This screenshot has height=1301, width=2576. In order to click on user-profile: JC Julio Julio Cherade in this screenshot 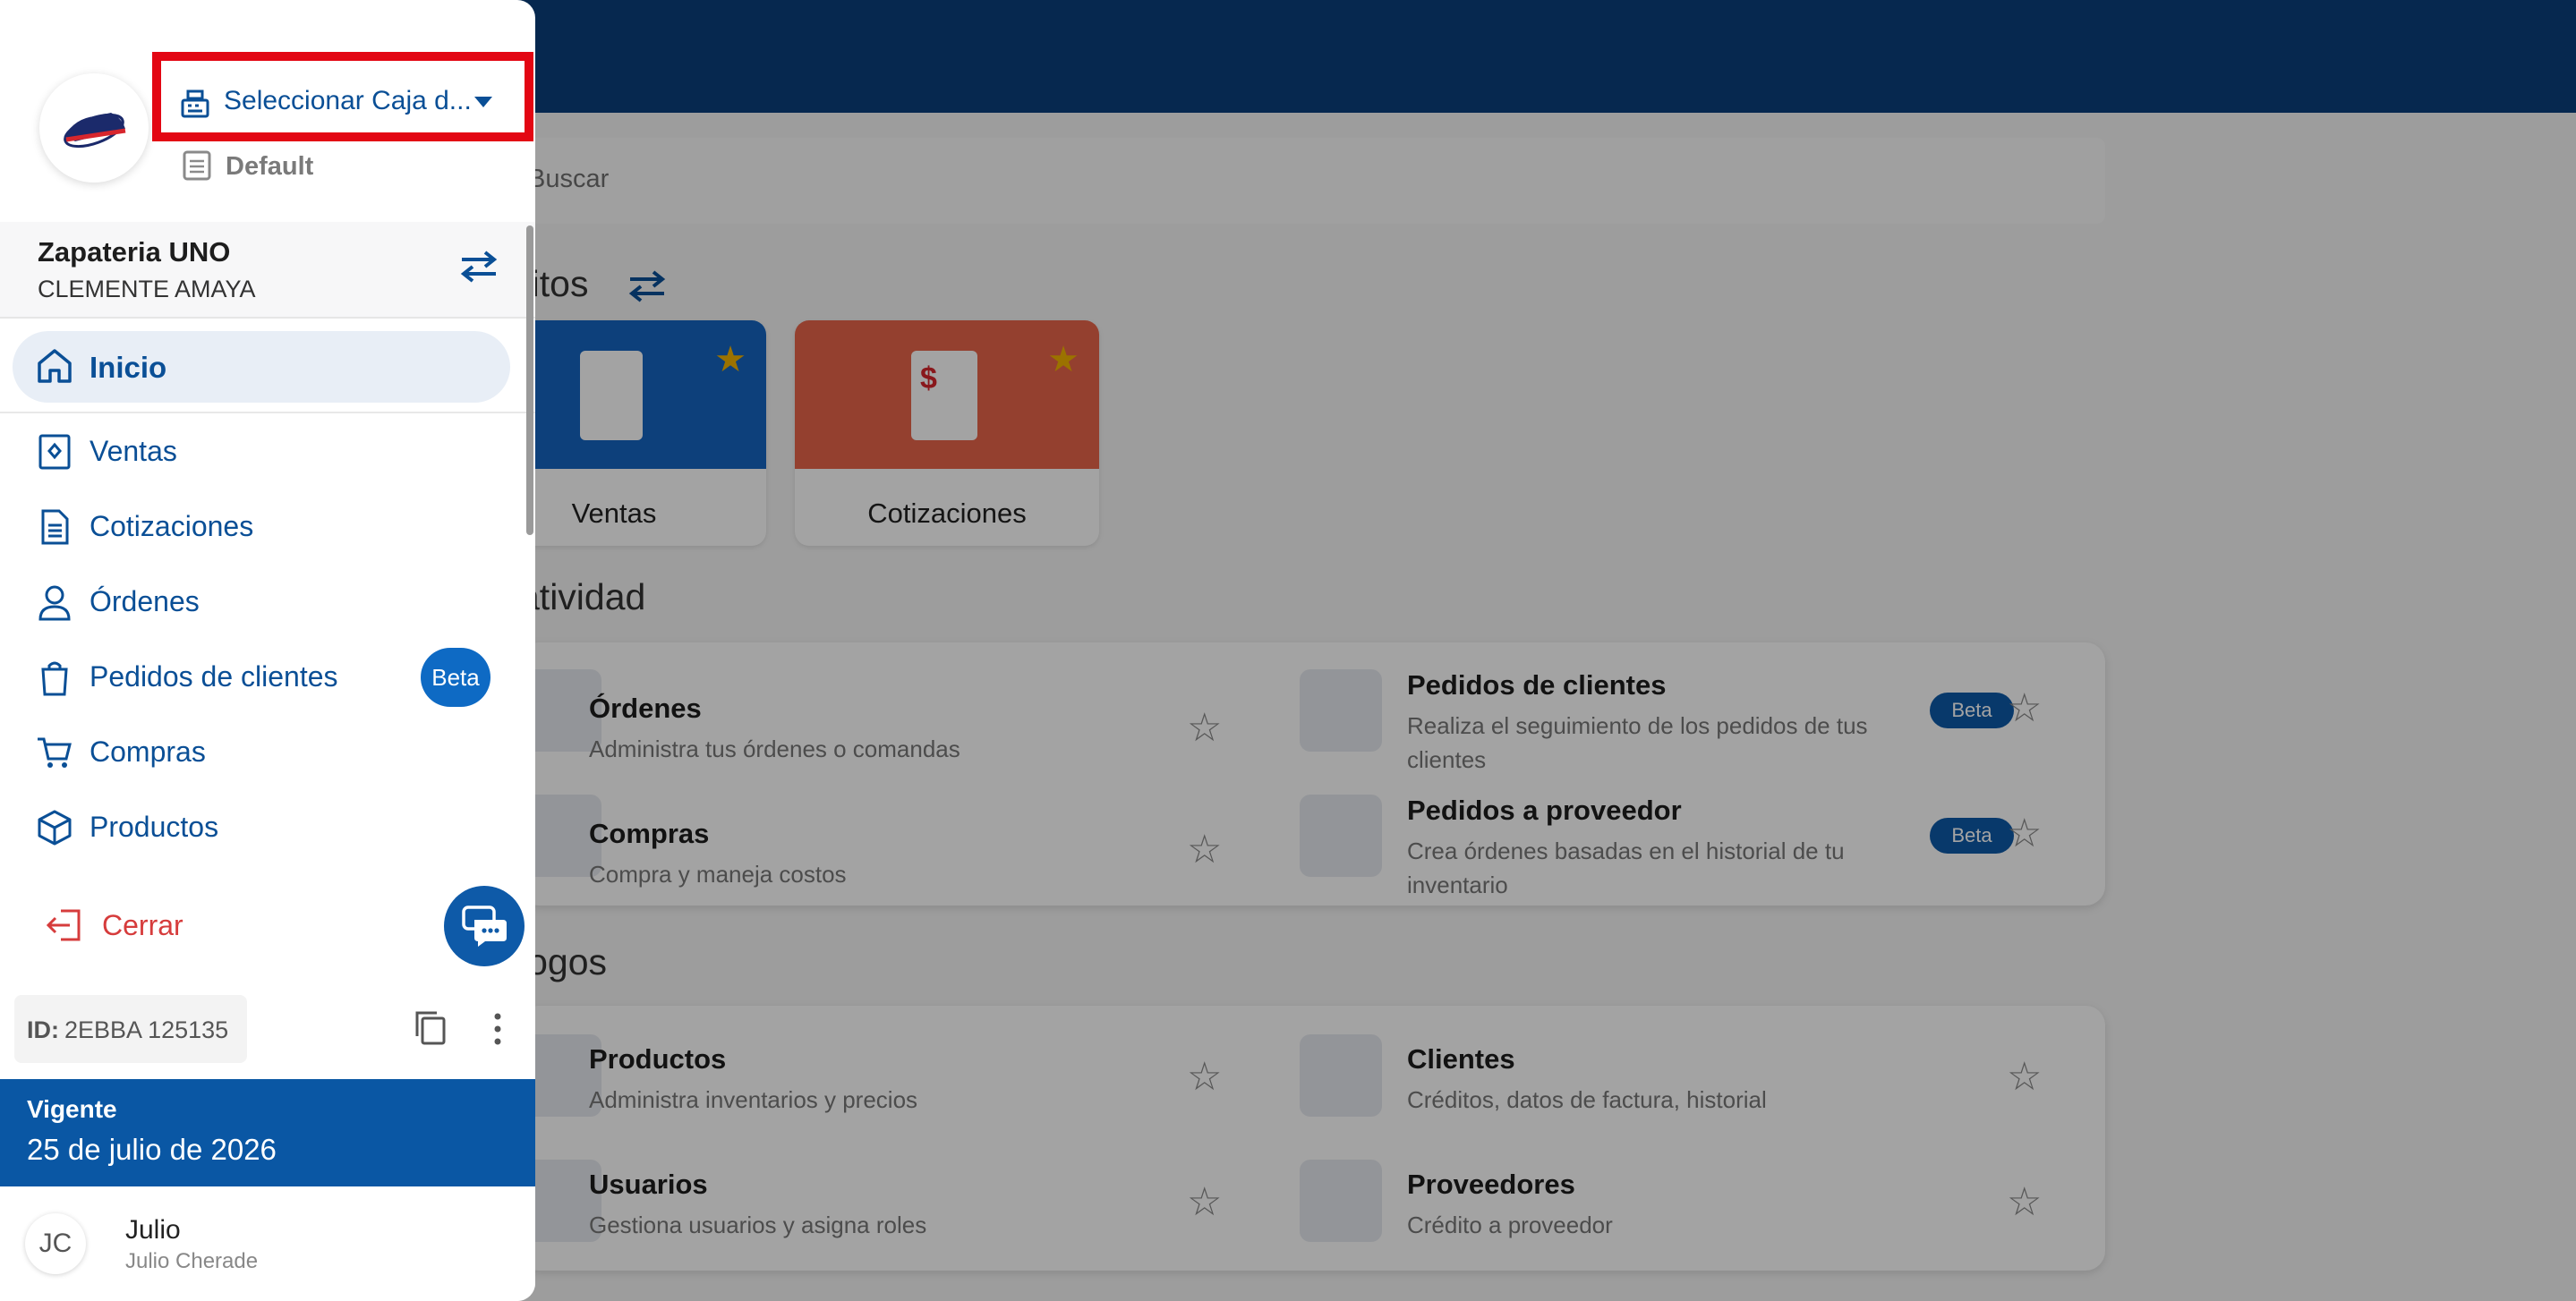, I will do `click(267, 1243)`.